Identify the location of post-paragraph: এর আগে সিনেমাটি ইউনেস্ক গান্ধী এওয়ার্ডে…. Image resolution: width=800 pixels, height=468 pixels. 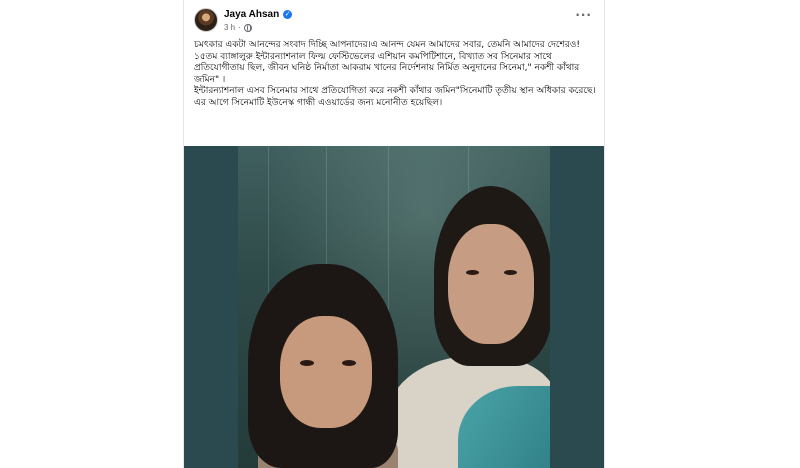
(318, 102).